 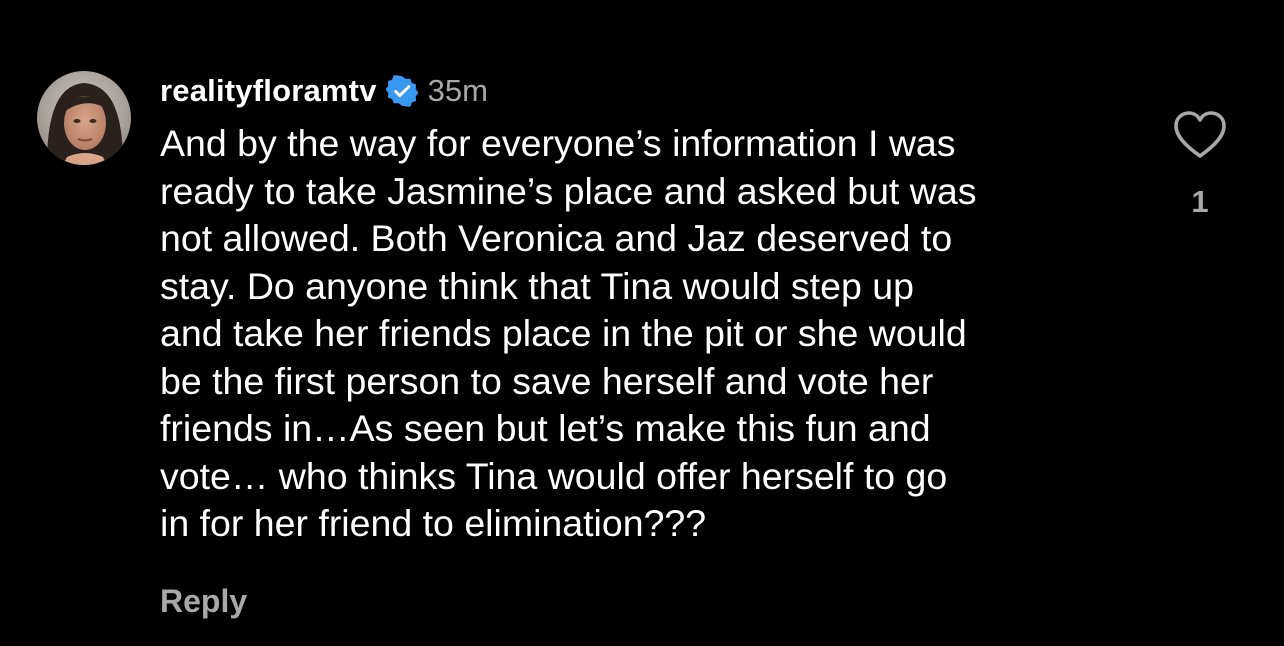 I want to click on avatar, so click(x=84, y=118).